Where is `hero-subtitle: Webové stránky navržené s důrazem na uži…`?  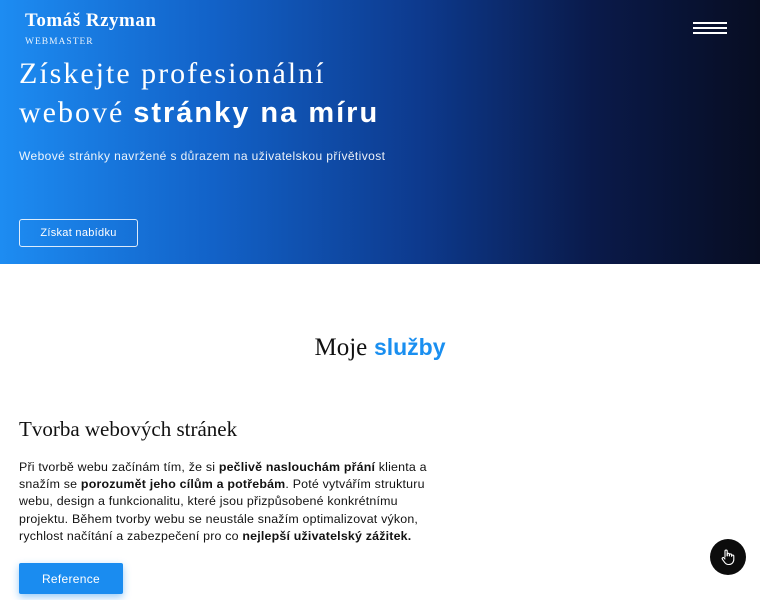 hero-subtitle: Webové stránky navržené s důrazem na uži… is located at coordinates (202, 156).